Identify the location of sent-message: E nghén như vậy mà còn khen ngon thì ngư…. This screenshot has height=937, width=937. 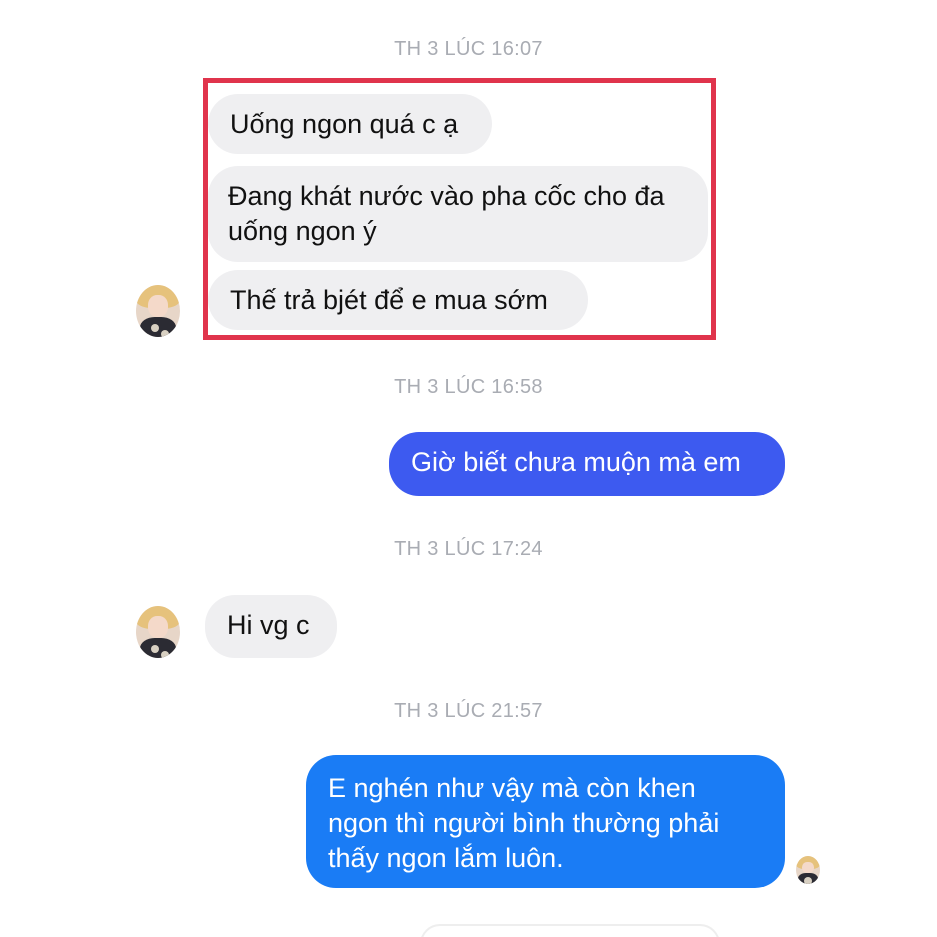
(545, 821).